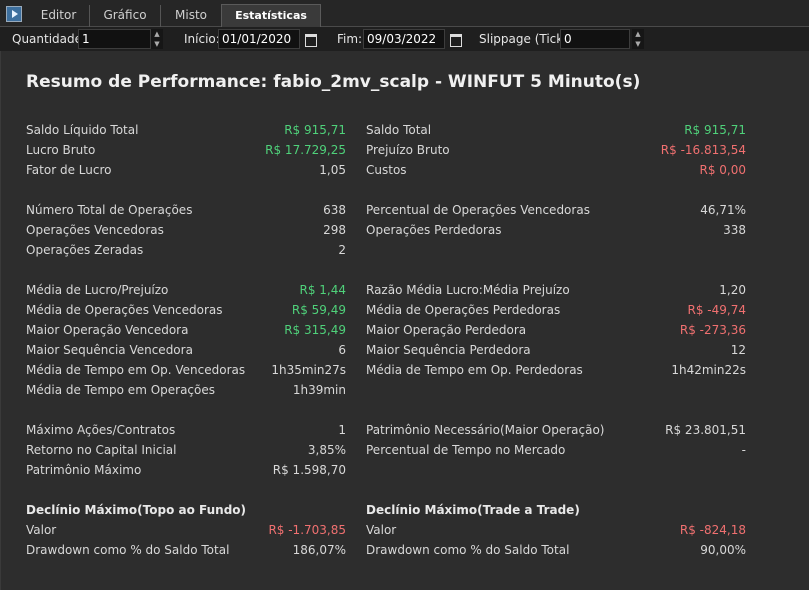 The image size is (809, 590). What do you see at coordinates (97, 290) in the screenshot?
I see `stat-label: Média de Lucro/Prejuízo` at bounding box center [97, 290].